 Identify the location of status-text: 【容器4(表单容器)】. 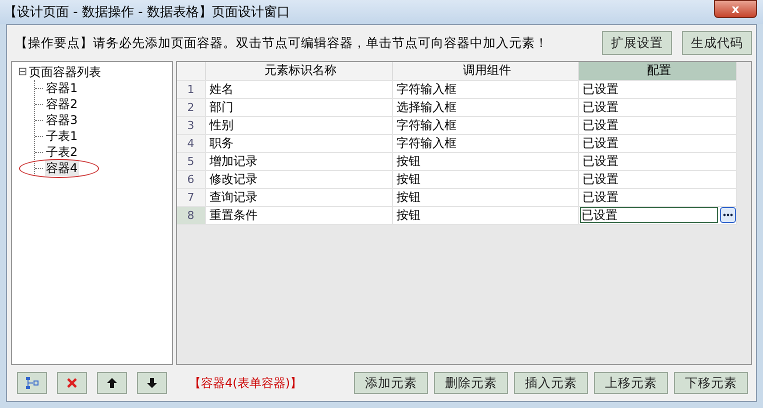
(245, 383).